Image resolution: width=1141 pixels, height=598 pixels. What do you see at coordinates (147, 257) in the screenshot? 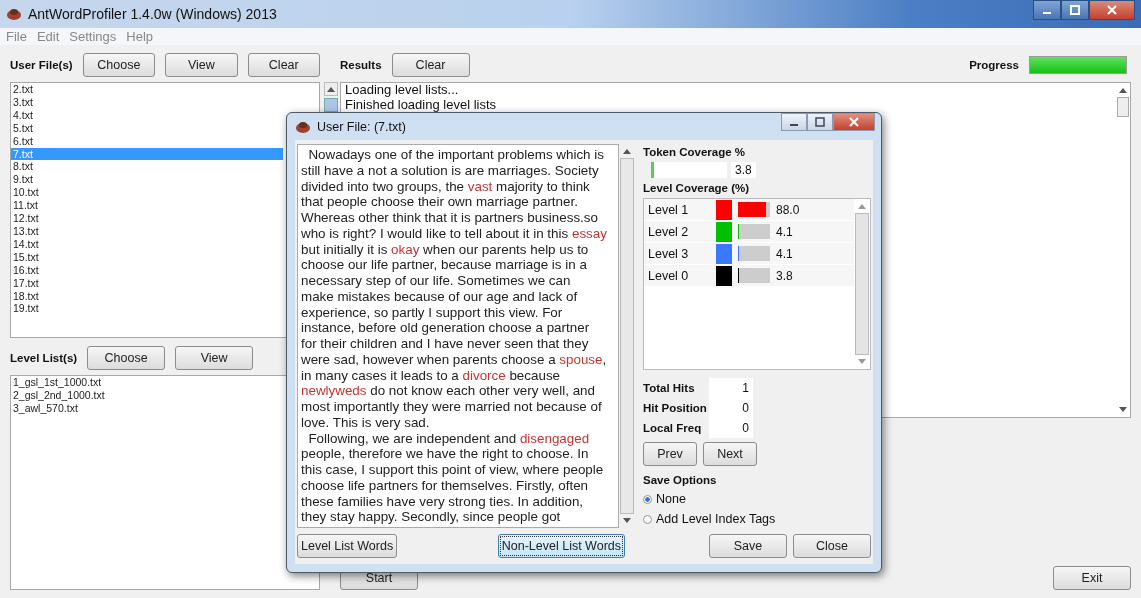
I see `list-entry: 15.txt` at bounding box center [147, 257].